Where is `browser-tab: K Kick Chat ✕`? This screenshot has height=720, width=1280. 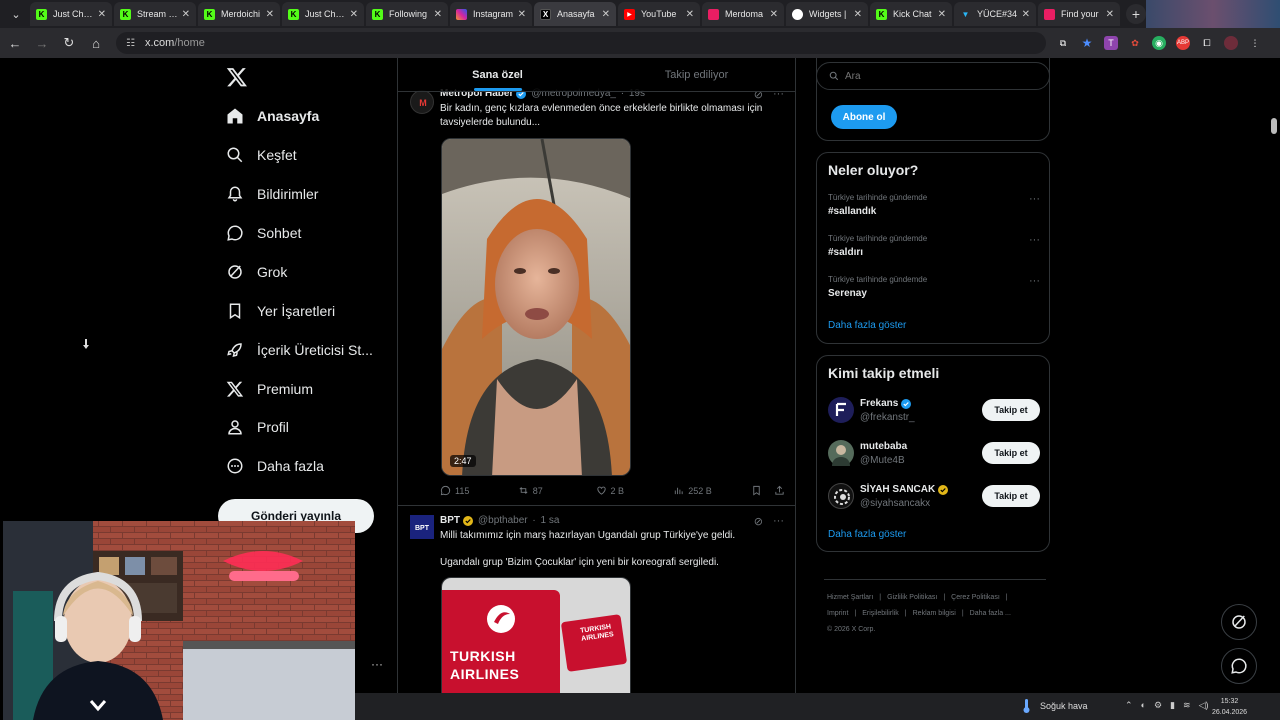
browser-tab: K Kick Chat ✕ is located at coordinates (911, 14).